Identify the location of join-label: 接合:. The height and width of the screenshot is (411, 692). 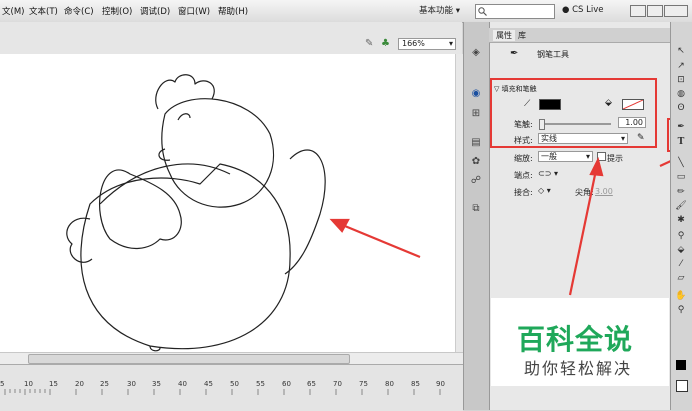
(523, 192).